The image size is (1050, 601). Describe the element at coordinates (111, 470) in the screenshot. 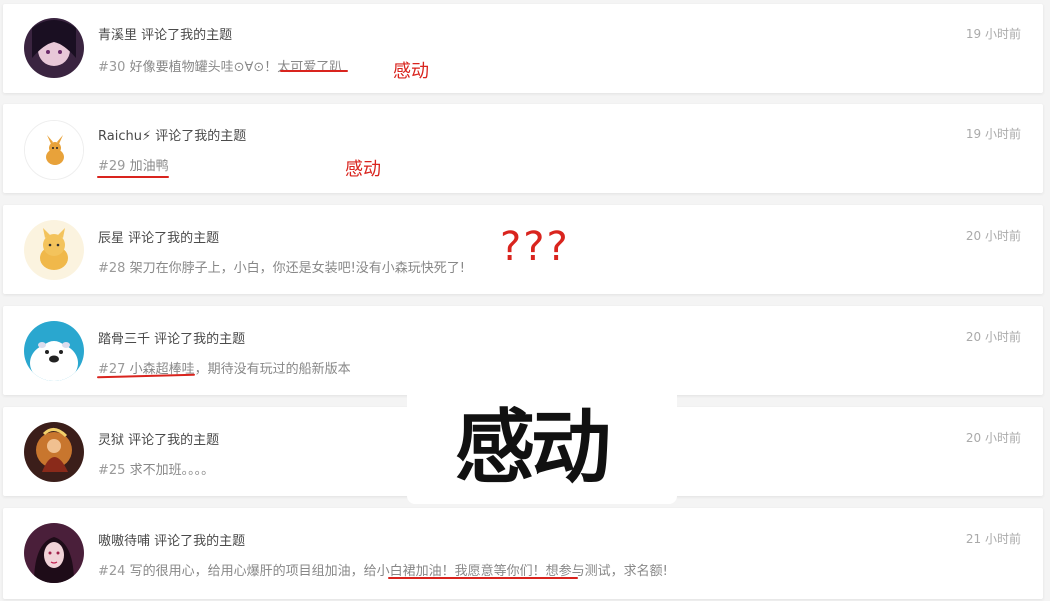

I see `comment-number: #25` at that location.